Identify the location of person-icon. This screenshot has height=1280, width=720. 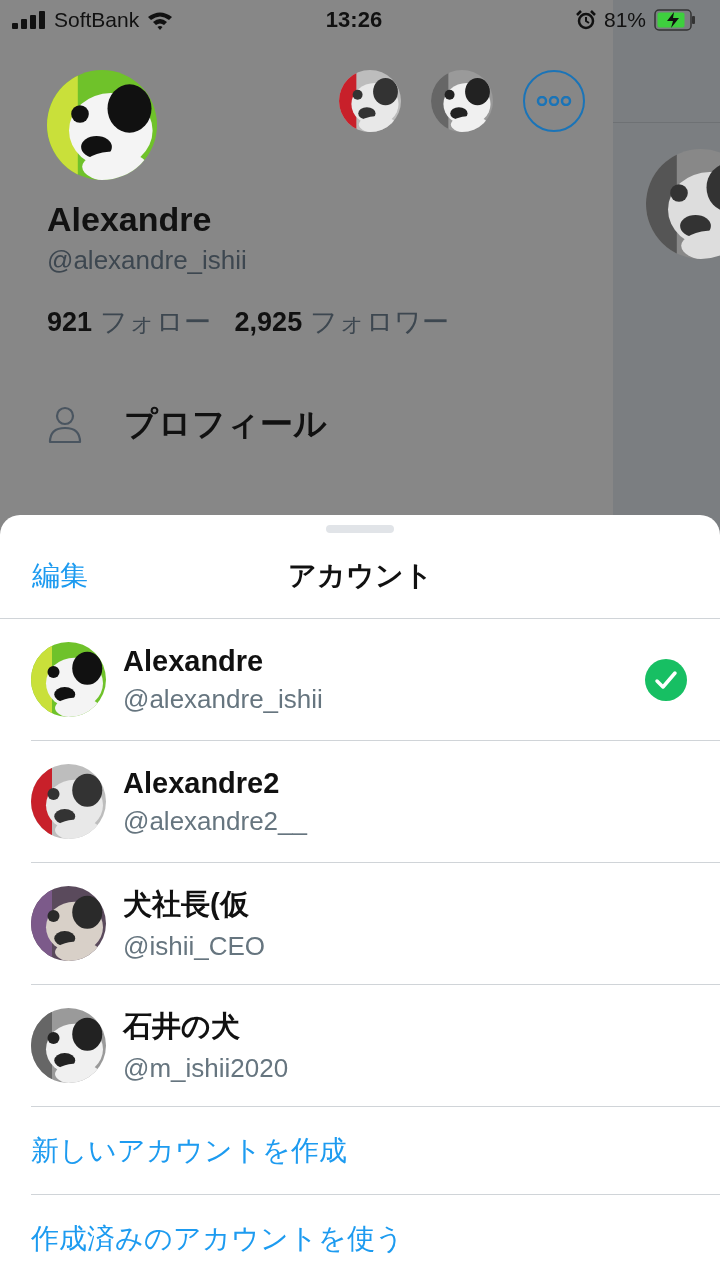
(65, 424).